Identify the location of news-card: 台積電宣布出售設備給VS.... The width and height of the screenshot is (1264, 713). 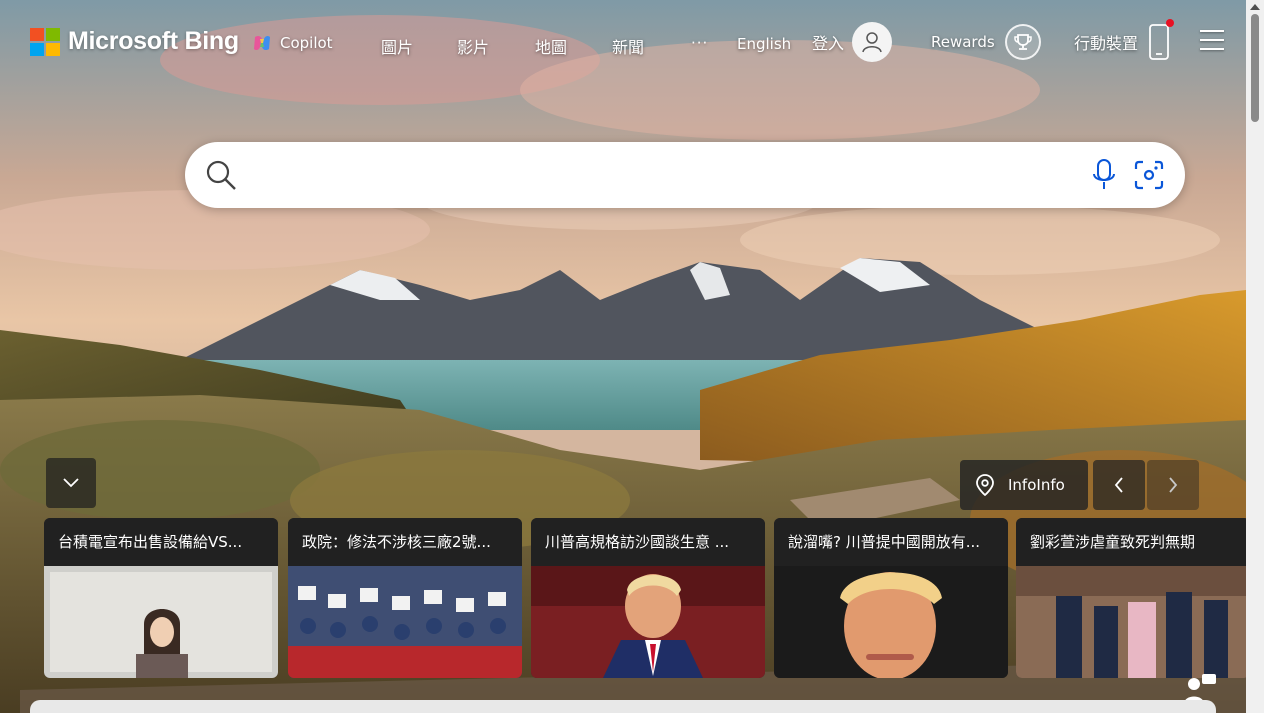
(161, 598).